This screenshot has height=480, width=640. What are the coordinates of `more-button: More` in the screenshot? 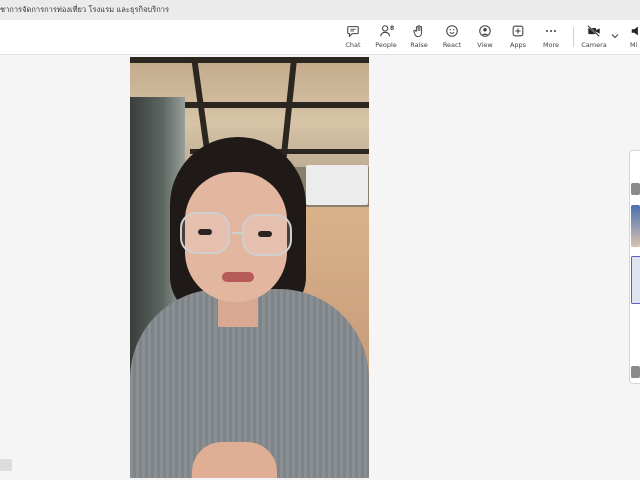 It's located at (551, 38).